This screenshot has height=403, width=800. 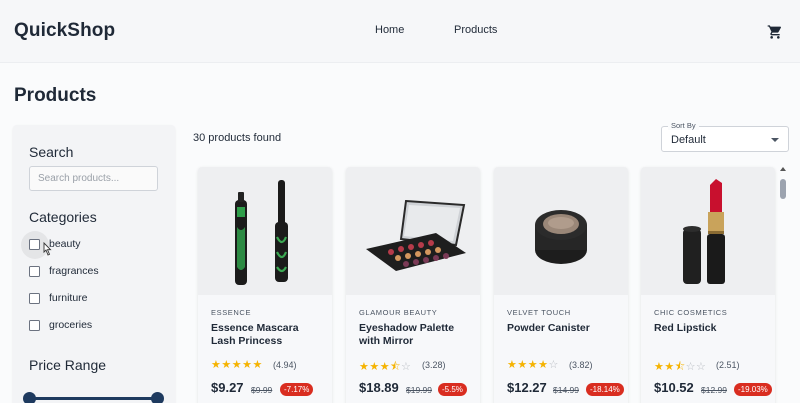 I want to click on star-rating-icon: ★★★★☆, so click(x=533, y=365).